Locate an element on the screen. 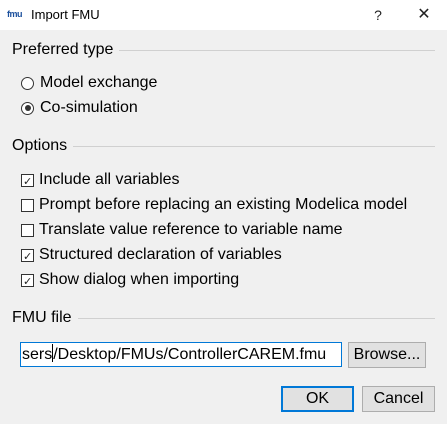 Image resolution: width=447 pixels, height=424 pixels. fmu-file-path-input: sers/Desktop/FMUs/ControllerCAREM.fmu is located at coordinates (181, 354).